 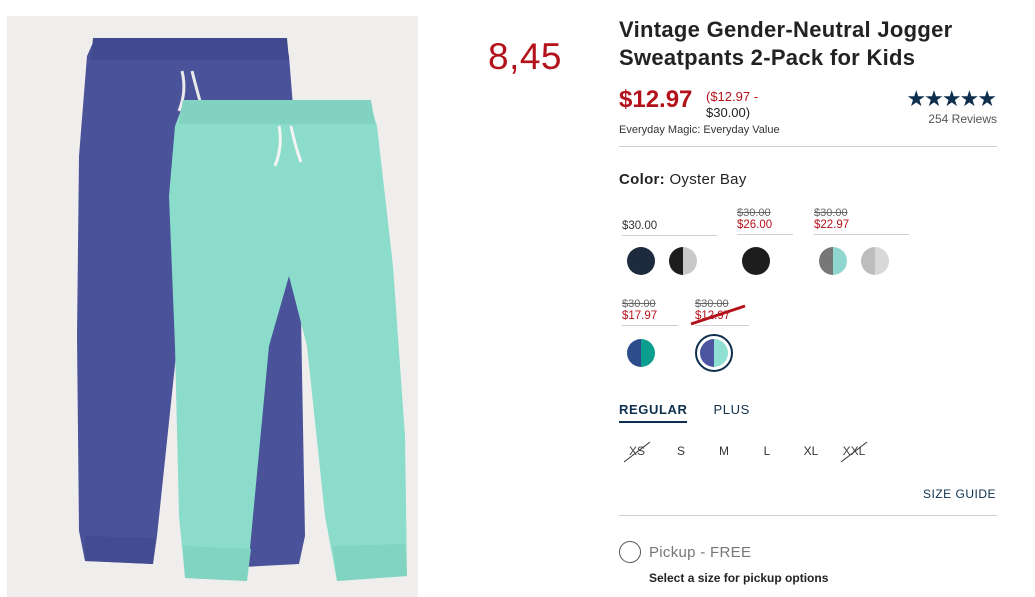 What do you see at coordinates (833, 261) in the screenshot?
I see `swatch-gray-mint` at bounding box center [833, 261].